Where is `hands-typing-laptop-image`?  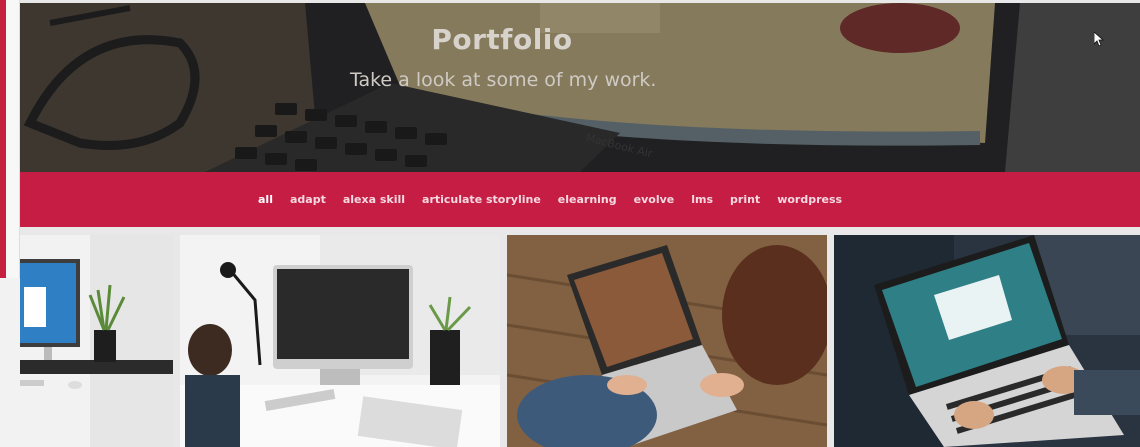 hands-typing-laptop-image is located at coordinates (987, 341).